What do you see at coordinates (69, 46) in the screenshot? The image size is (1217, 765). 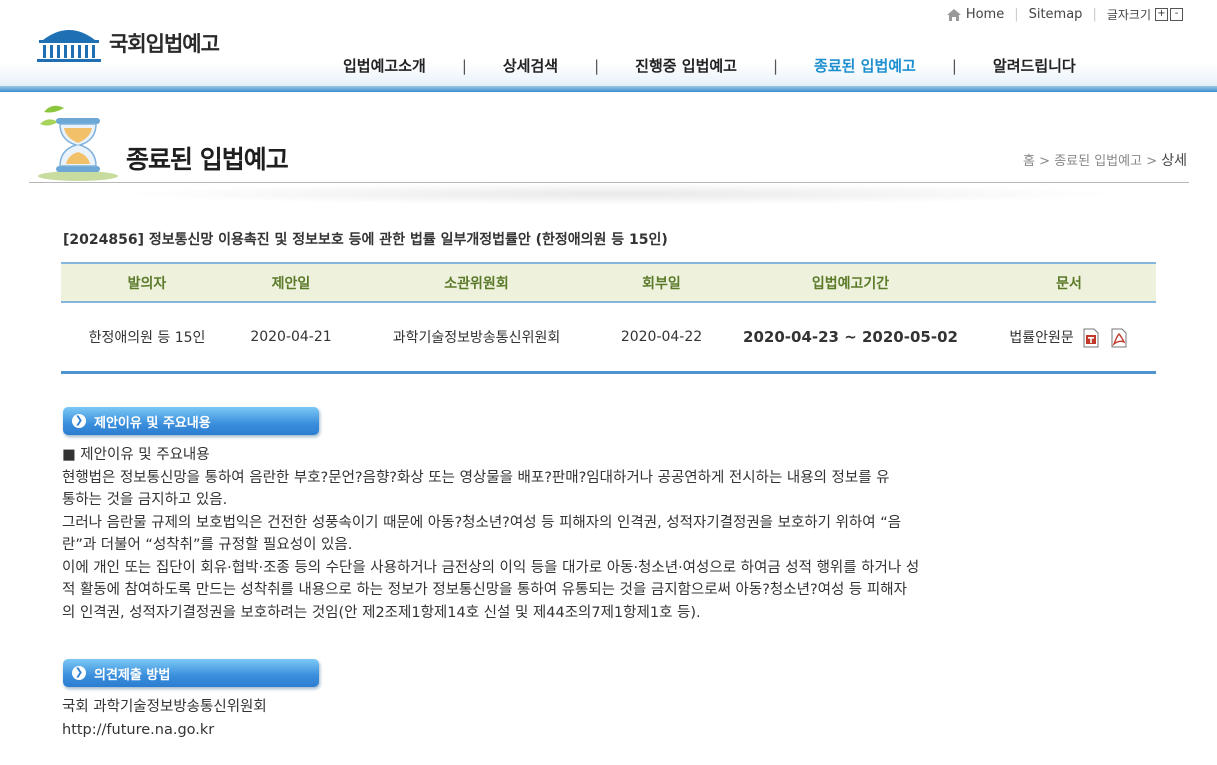 I see `national-assembly-logo-icon` at bounding box center [69, 46].